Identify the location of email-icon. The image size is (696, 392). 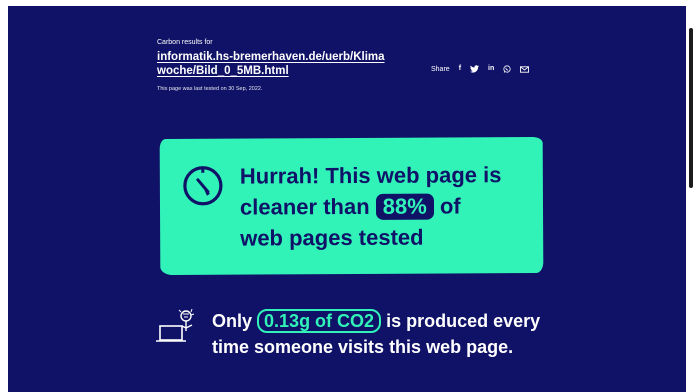
(525, 69).